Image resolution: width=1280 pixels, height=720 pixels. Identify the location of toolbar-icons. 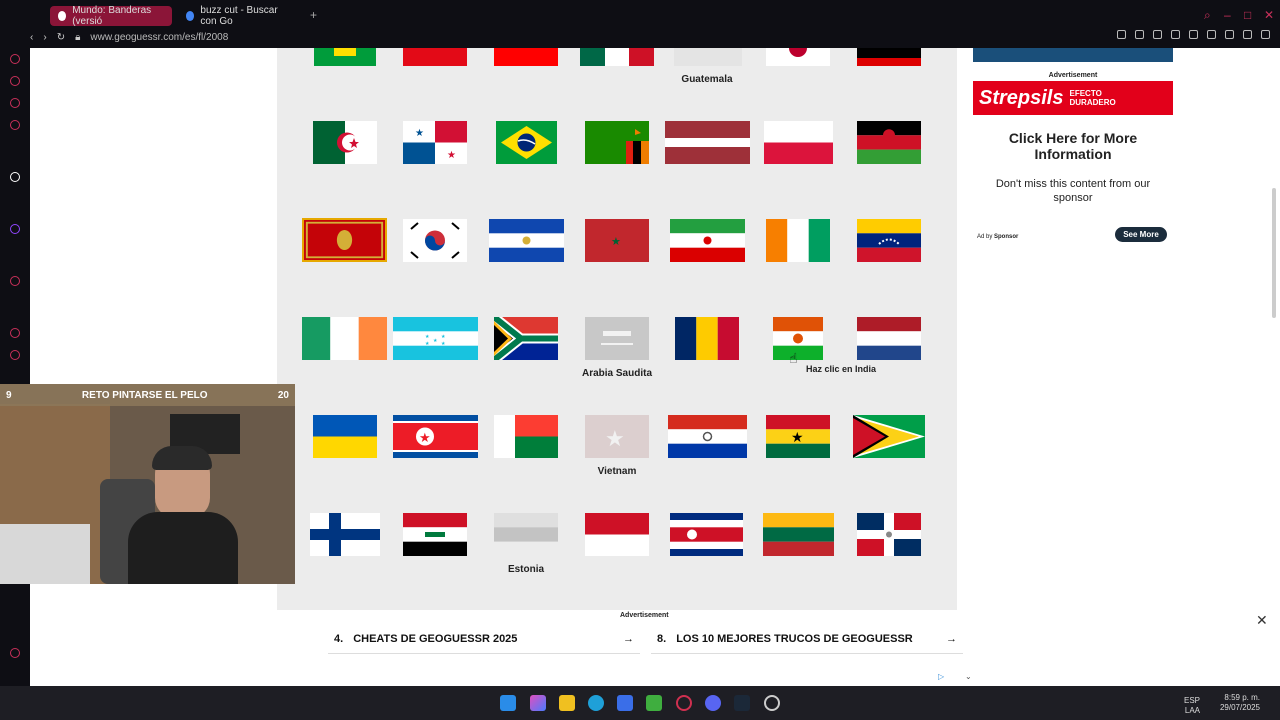
(1193, 34).